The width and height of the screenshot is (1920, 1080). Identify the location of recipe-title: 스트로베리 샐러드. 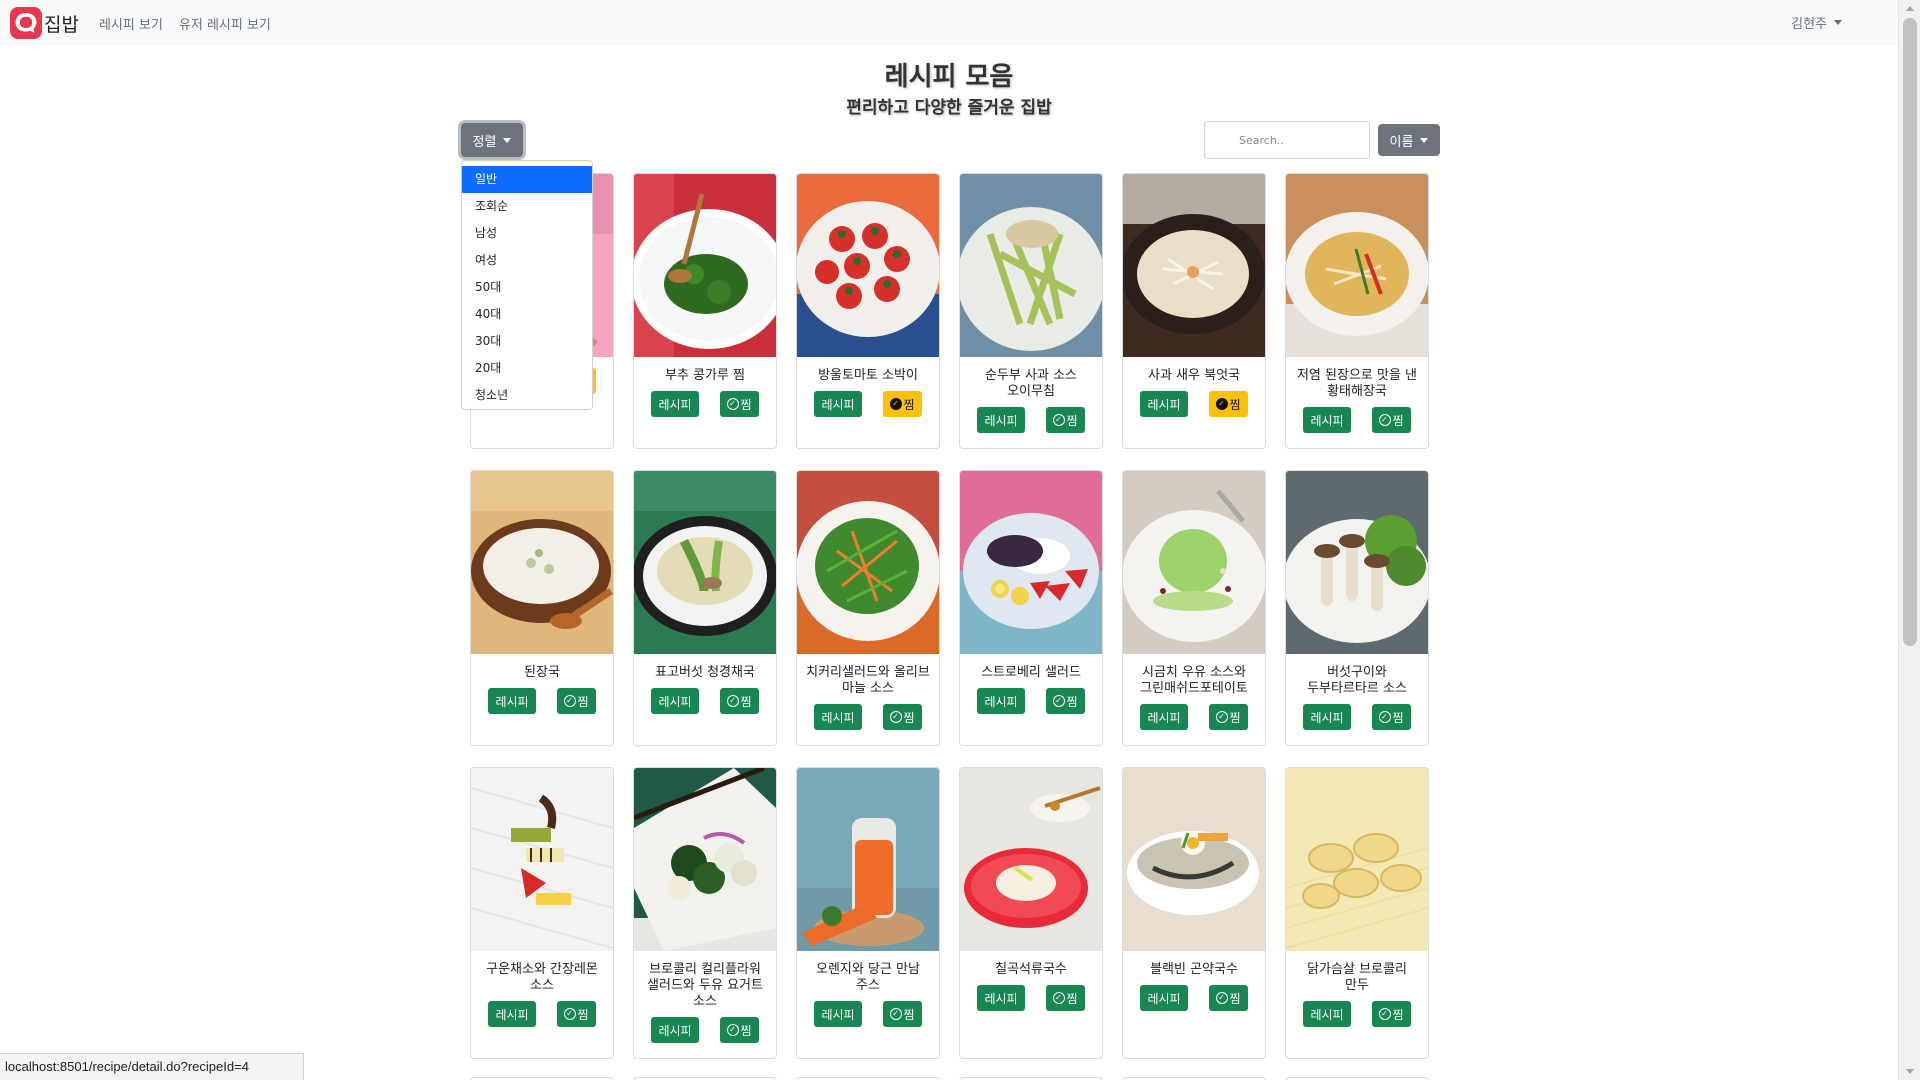
(1031, 672).